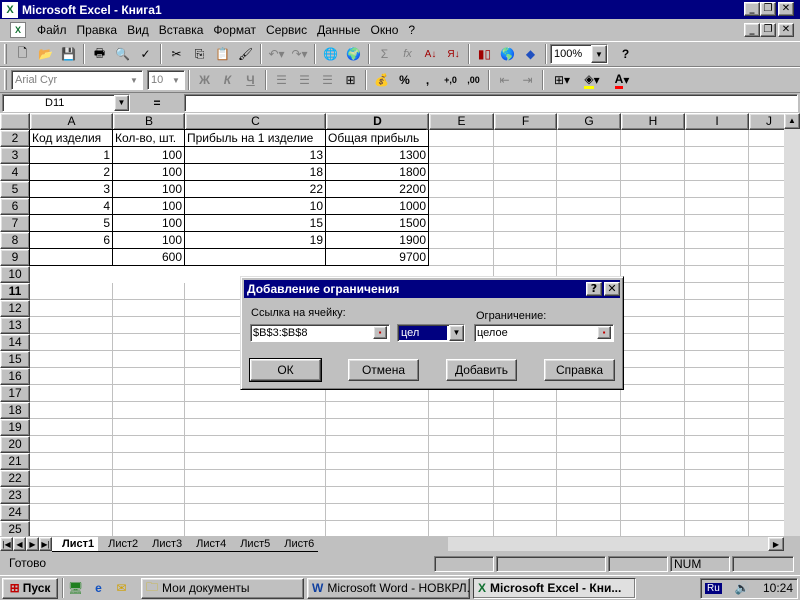  Describe the element at coordinates (717, 495) in the screenshot. I see `cell-i23` at that location.